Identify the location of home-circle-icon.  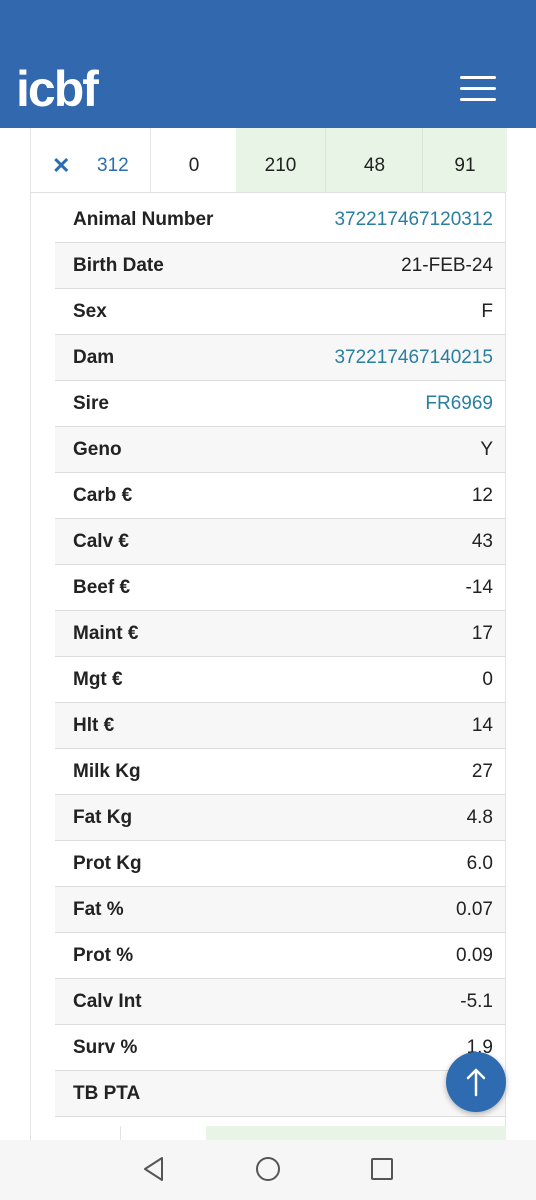
(268, 1169).